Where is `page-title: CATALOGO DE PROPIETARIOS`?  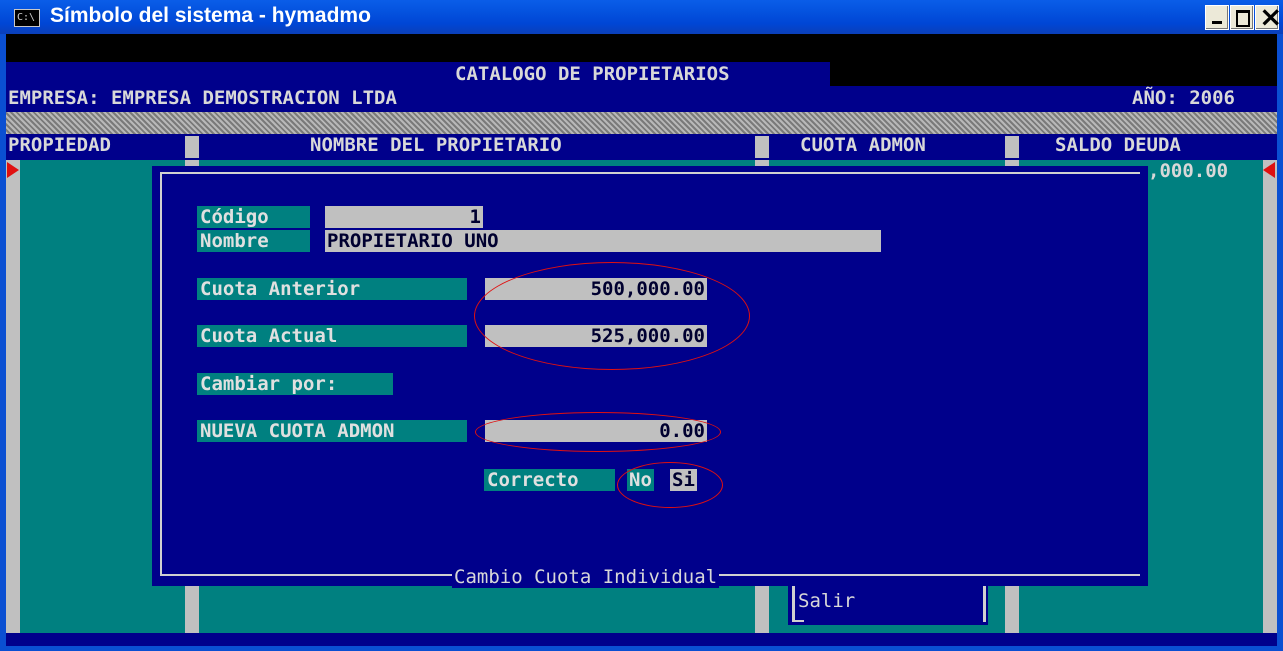 page-title: CATALOGO DE PROPIETARIOS is located at coordinates (592, 74).